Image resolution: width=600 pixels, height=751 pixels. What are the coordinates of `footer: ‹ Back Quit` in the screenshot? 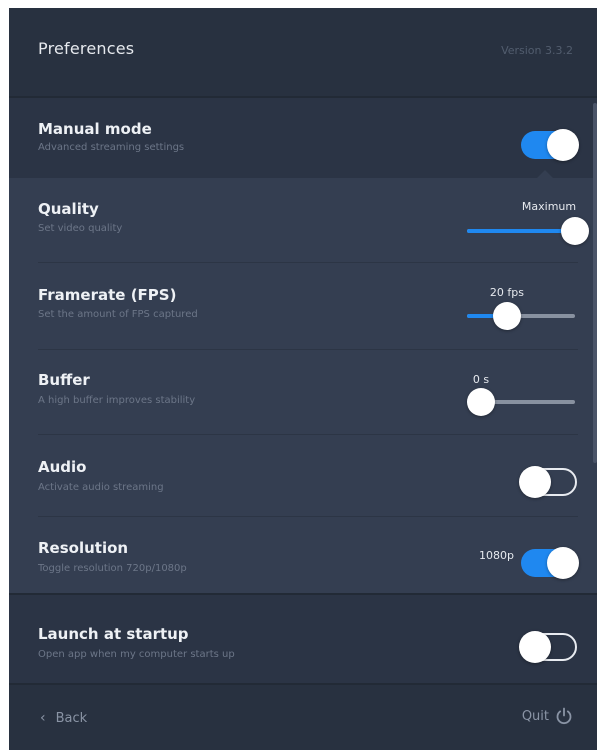 It's located at (303, 717).